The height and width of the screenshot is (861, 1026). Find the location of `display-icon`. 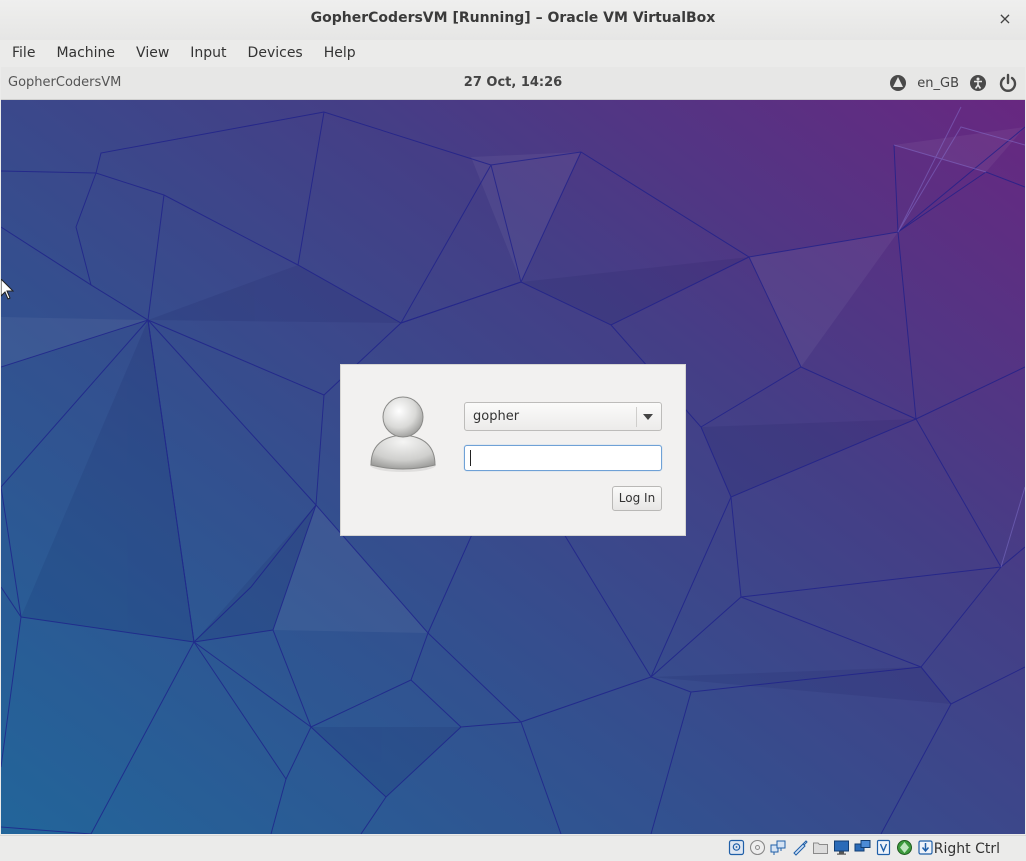

display-icon is located at coordinates (841, 847).